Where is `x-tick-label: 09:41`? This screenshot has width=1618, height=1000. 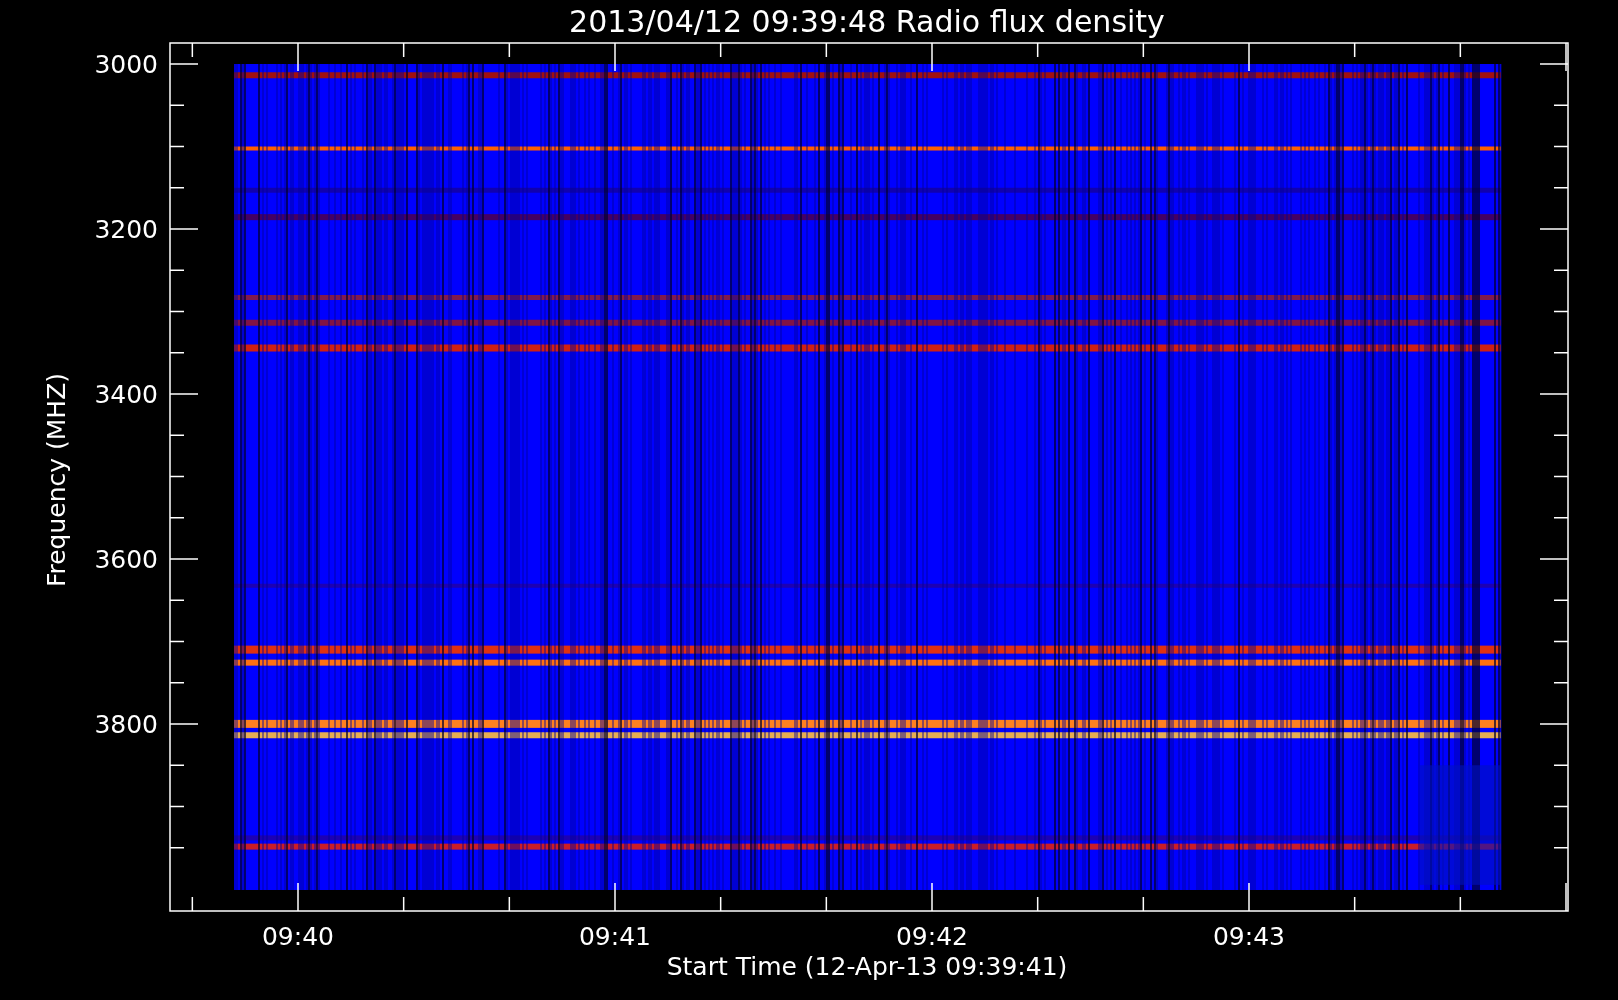
x-tick-label: 09:41 is located at coordinates (615, 936).